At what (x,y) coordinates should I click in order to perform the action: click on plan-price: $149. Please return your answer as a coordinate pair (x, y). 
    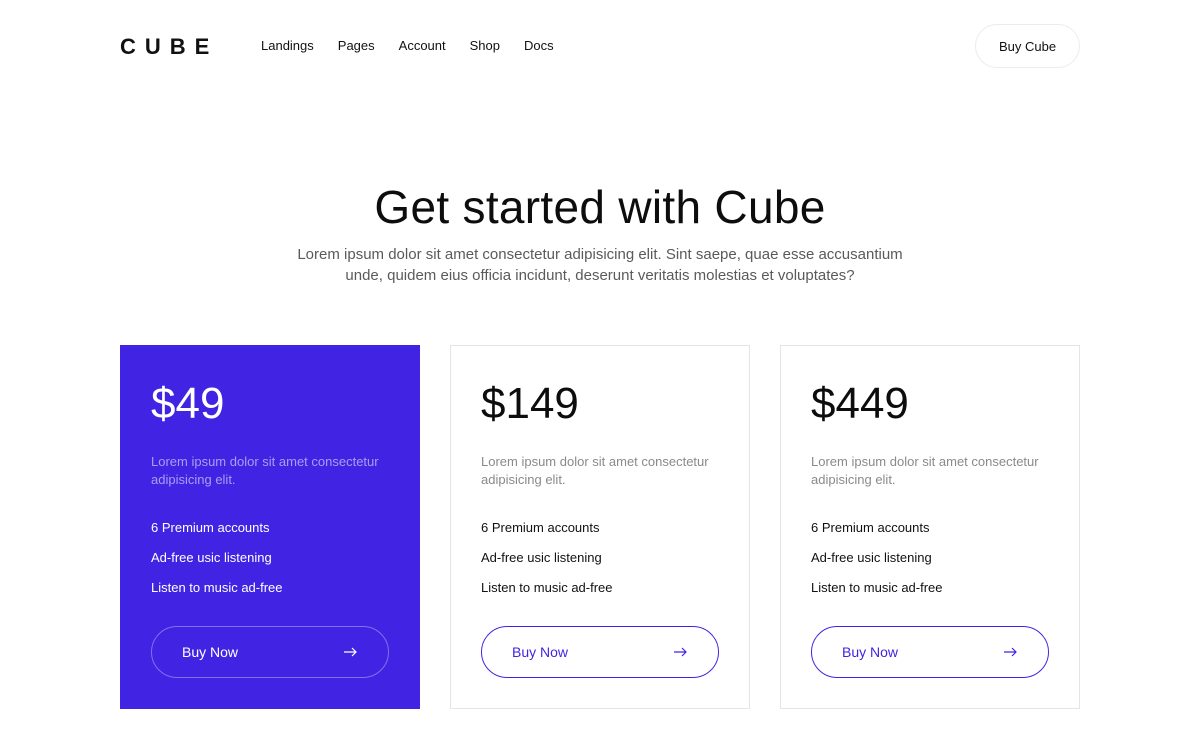
    Looking at the image, I should click on (530, 403).